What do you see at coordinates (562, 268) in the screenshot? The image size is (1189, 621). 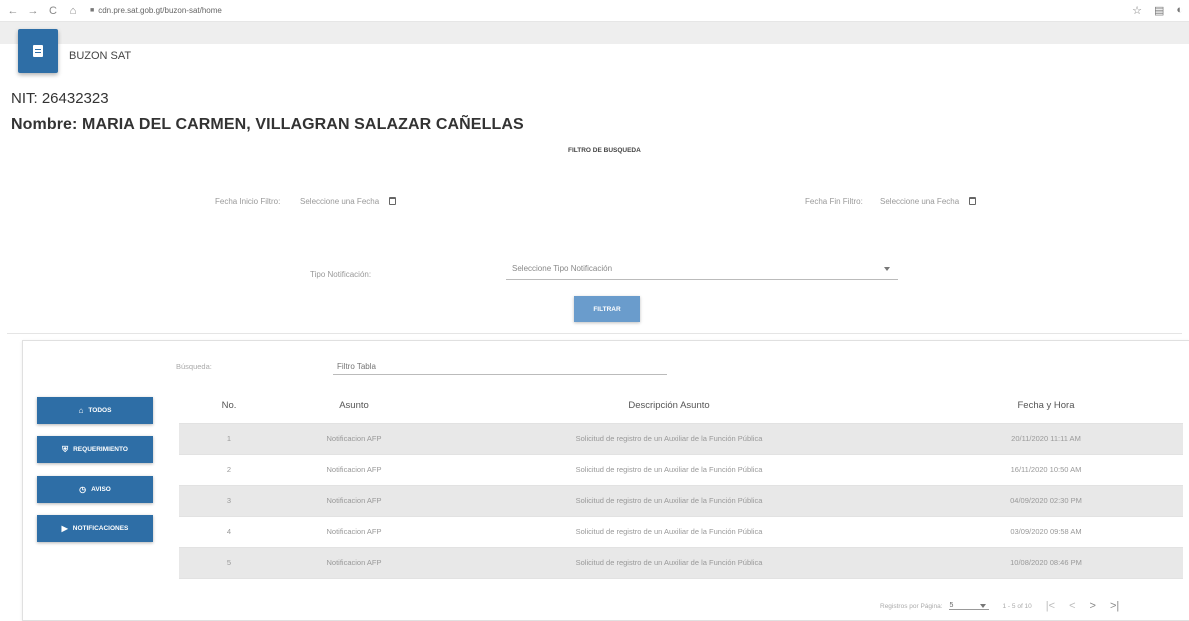 I see `tipo-notificacion-placeholder: Seleccione Tipo Notificación` at bounding box center [562, 268].